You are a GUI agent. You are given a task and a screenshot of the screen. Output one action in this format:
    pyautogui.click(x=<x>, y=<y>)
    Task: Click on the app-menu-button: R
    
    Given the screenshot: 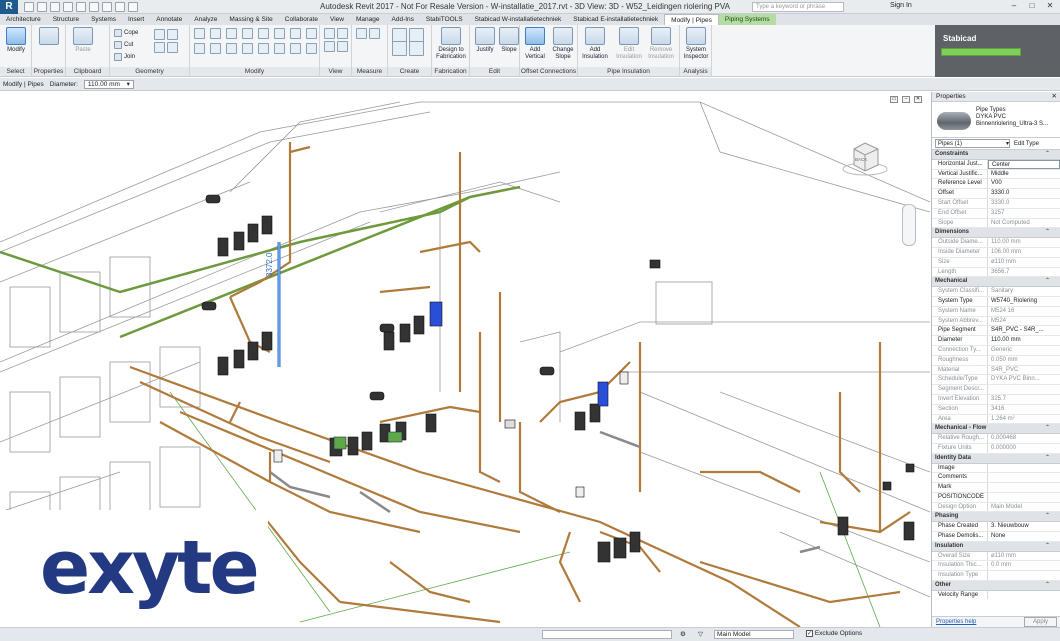 What is the action you would take?
    pyautogui.click(x=9, y=7)
    